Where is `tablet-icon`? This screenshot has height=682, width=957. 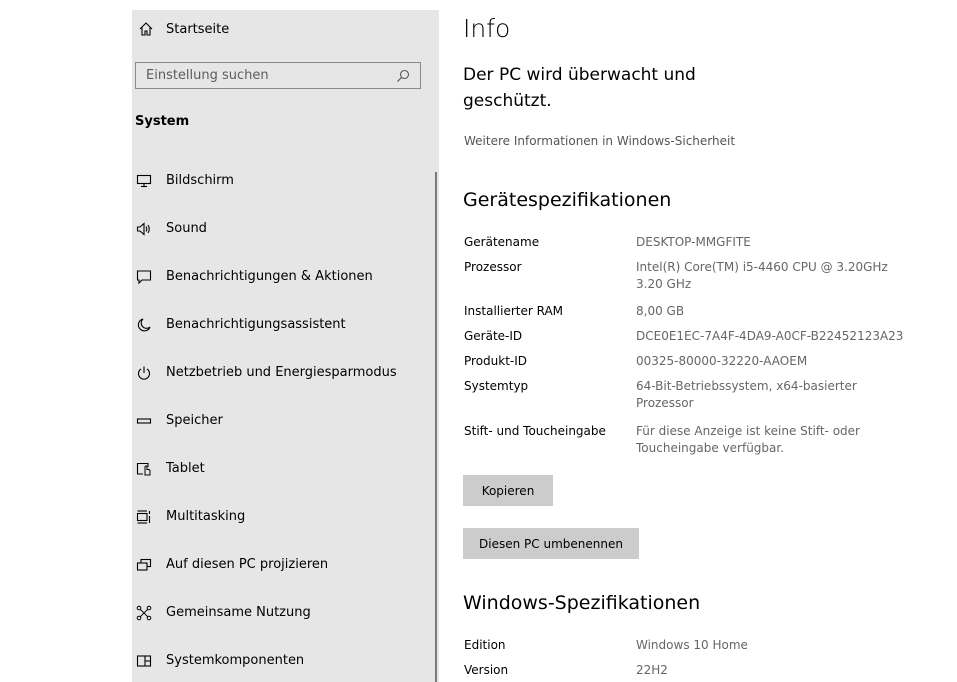
tablet-icon is located at coordinates (143, 469).